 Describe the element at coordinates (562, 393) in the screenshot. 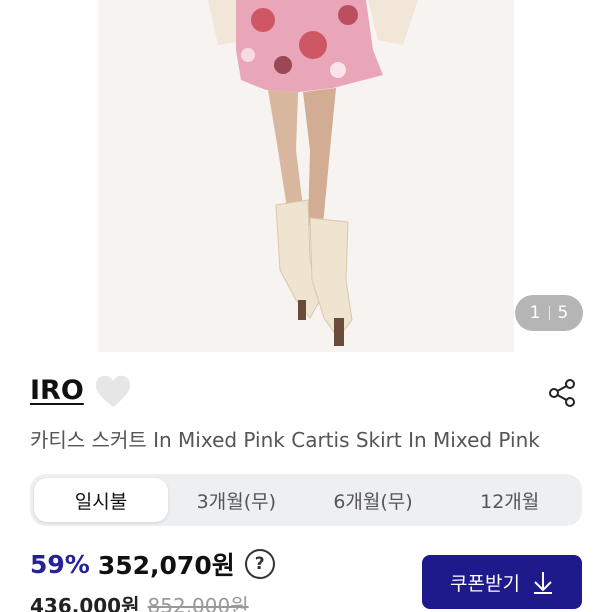

I see `share-icon` at that location.